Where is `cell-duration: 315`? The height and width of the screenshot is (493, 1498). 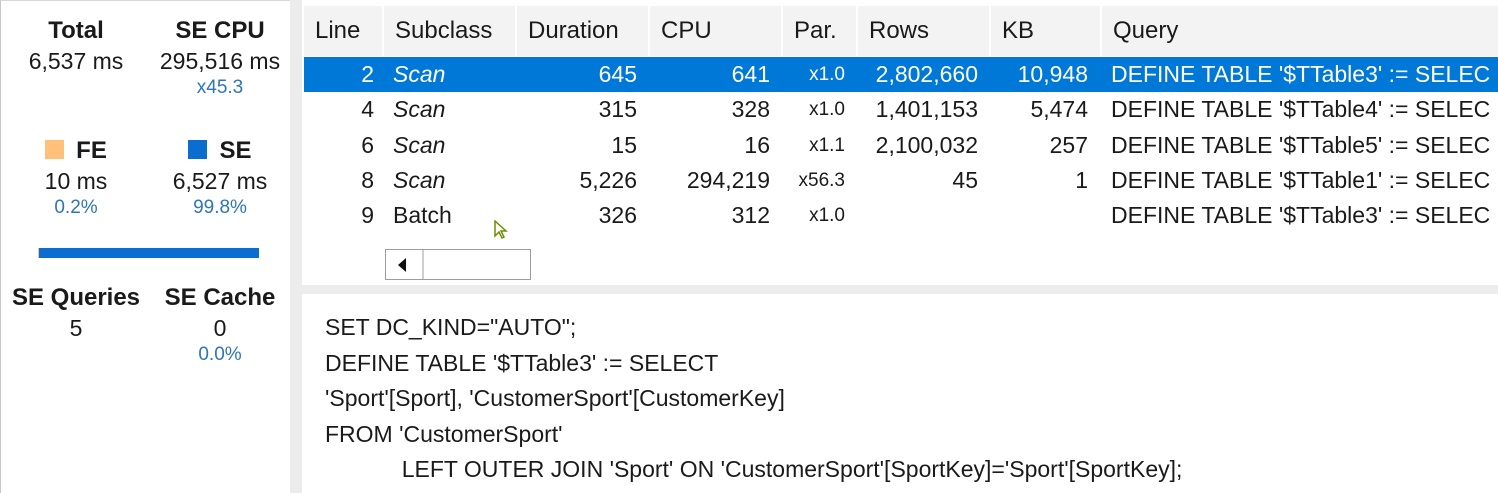
cell-duration: 315 is located at coordinates (617, 109).